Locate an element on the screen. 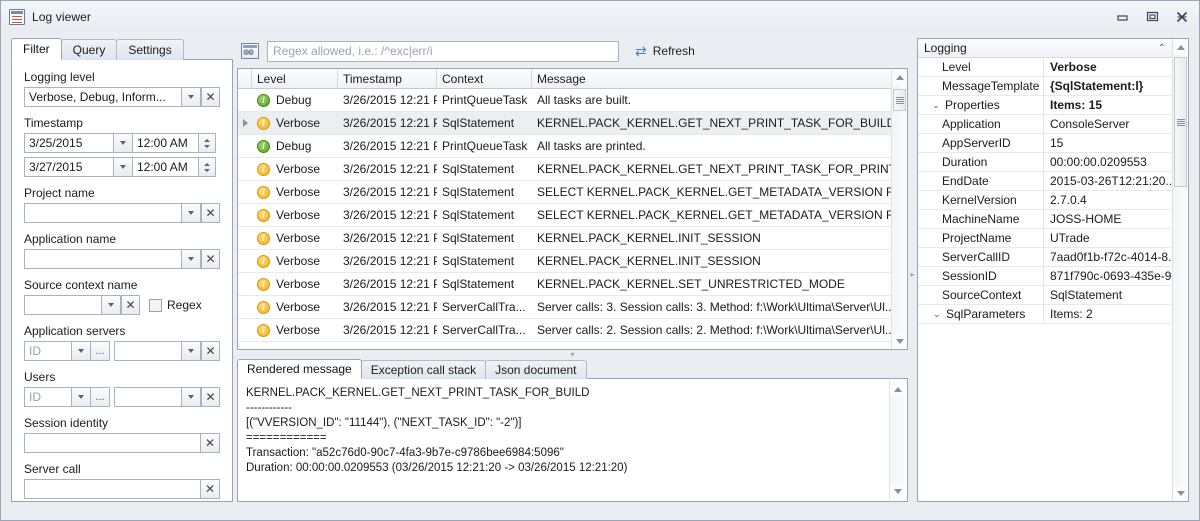 The width and height of the screenshot is (1200, 521). maximize-icon is located at coordinates (1152, 17).